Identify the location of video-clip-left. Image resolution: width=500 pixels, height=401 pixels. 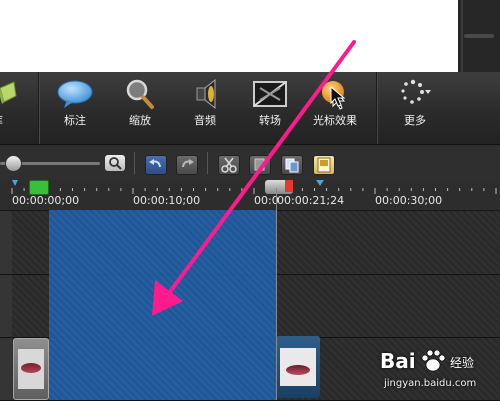
(31, 369).